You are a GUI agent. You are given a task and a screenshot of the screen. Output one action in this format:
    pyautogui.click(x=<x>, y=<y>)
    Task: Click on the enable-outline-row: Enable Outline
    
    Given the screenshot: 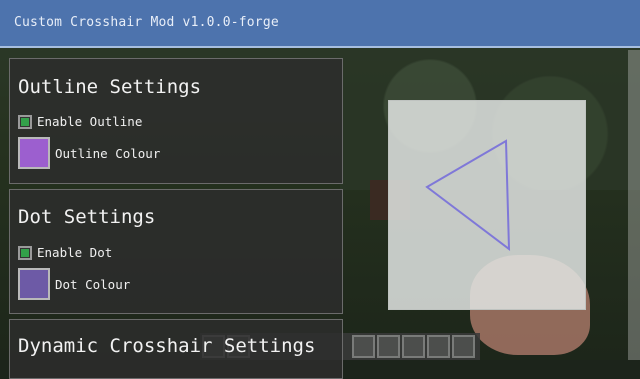 What is the action you would take?
    pyautogui.click(x=80, y=121)
    